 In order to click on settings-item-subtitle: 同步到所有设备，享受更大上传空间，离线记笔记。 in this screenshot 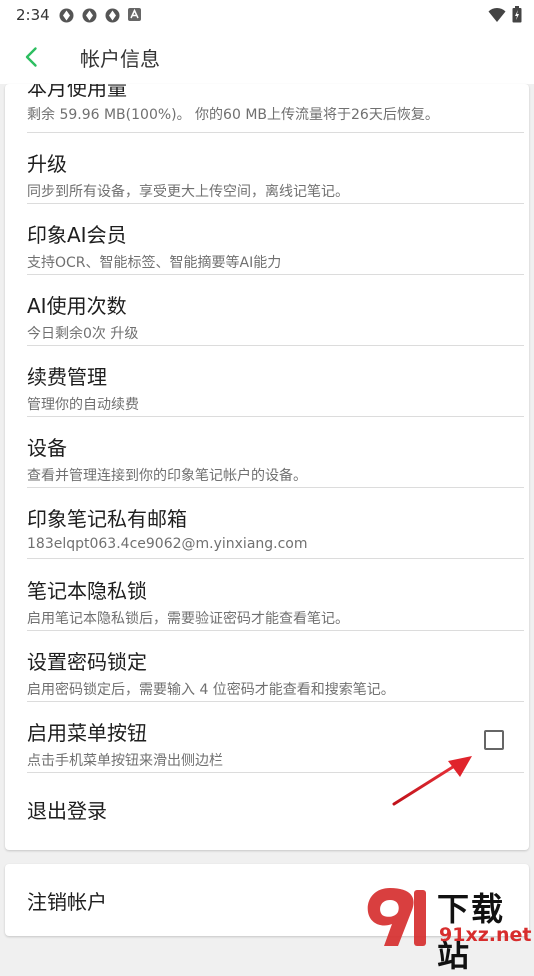, I will do `click(188, 192)`.